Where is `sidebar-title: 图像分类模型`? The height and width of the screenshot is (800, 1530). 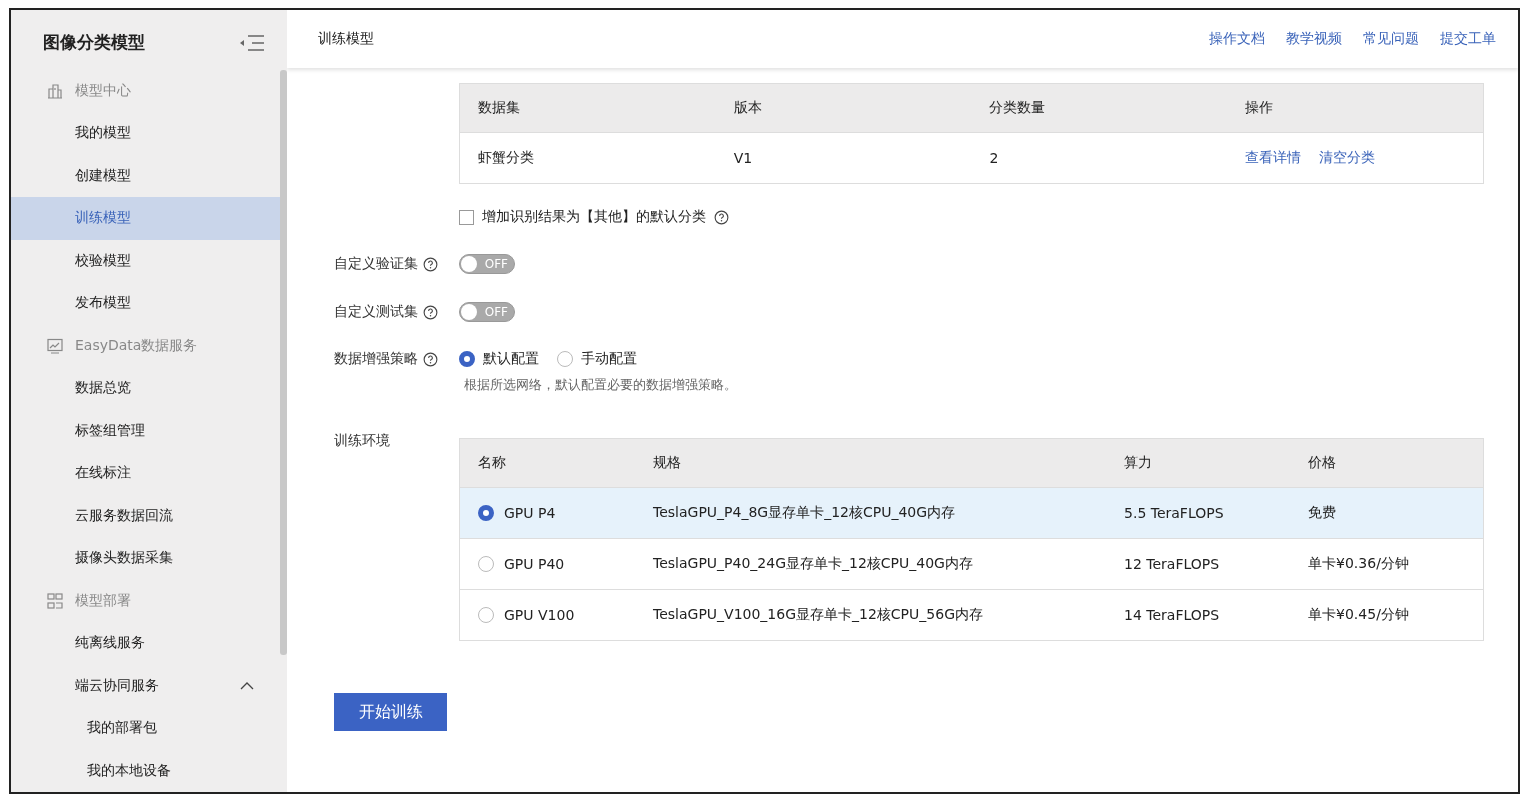 sidebar-title: 图像分类模型 is located at coordinates (94, 43).